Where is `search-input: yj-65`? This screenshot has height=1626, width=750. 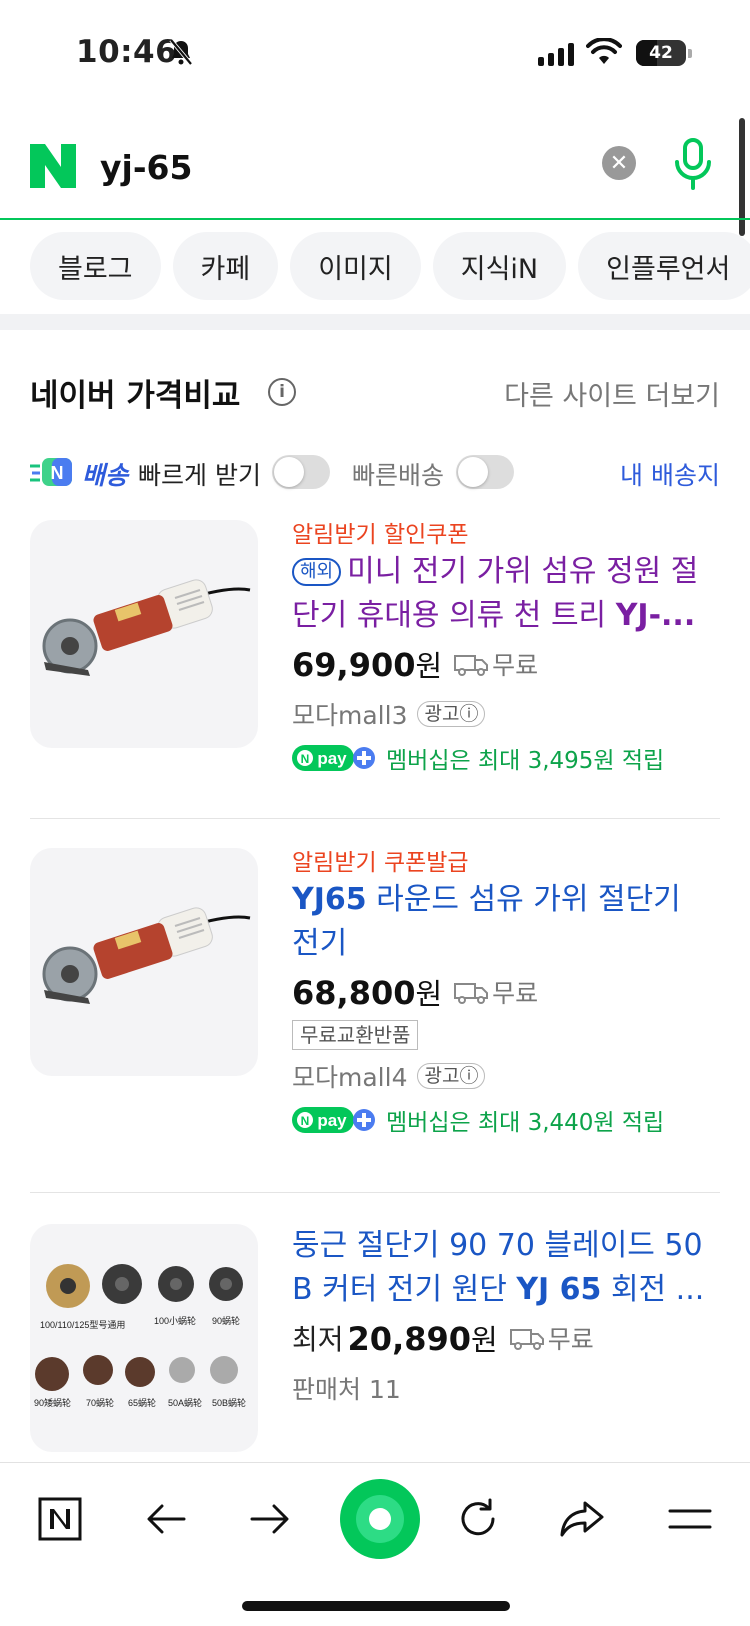
search-input: yj-65 is located at coordinates (146, 167).